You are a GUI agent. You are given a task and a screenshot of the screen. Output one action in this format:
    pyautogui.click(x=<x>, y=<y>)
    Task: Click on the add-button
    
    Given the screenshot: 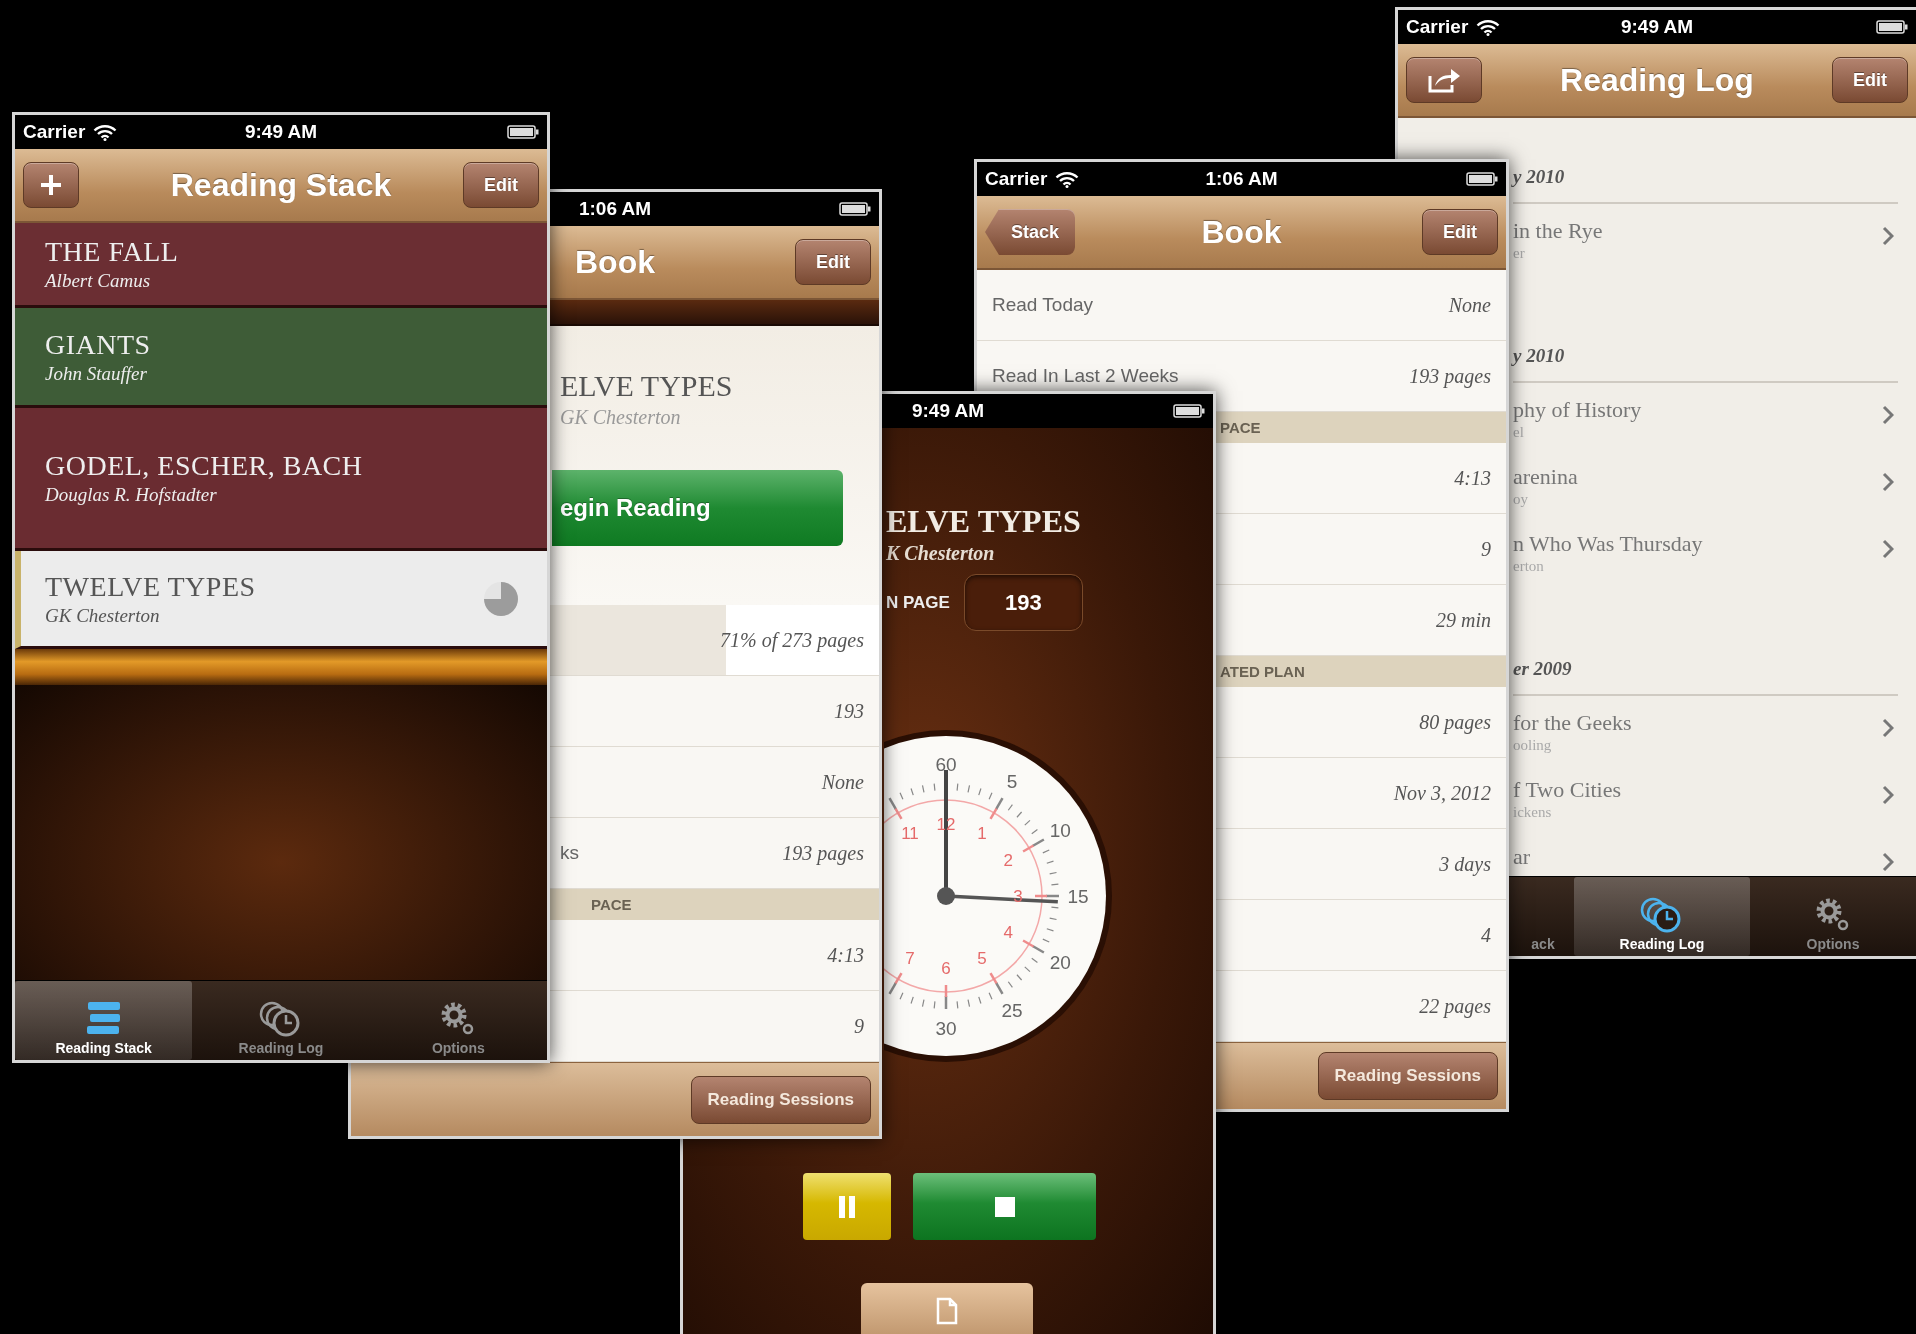 What is the action you would take?
    pyautogui.click(x=51, y=185)
    